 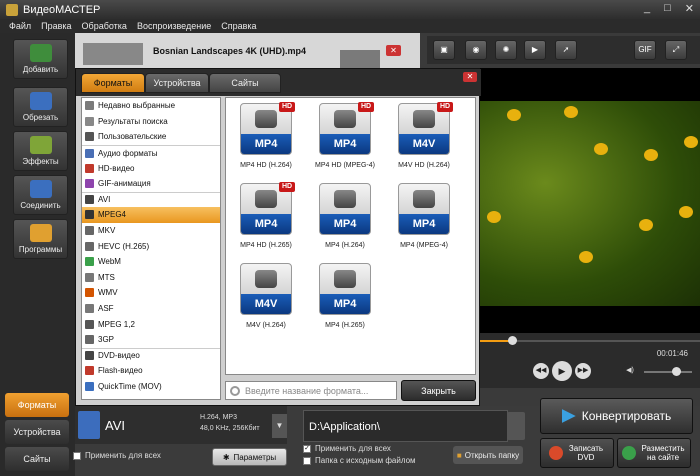 I want to click on convert-button: Конвертировать, so click(x=616, y=416).